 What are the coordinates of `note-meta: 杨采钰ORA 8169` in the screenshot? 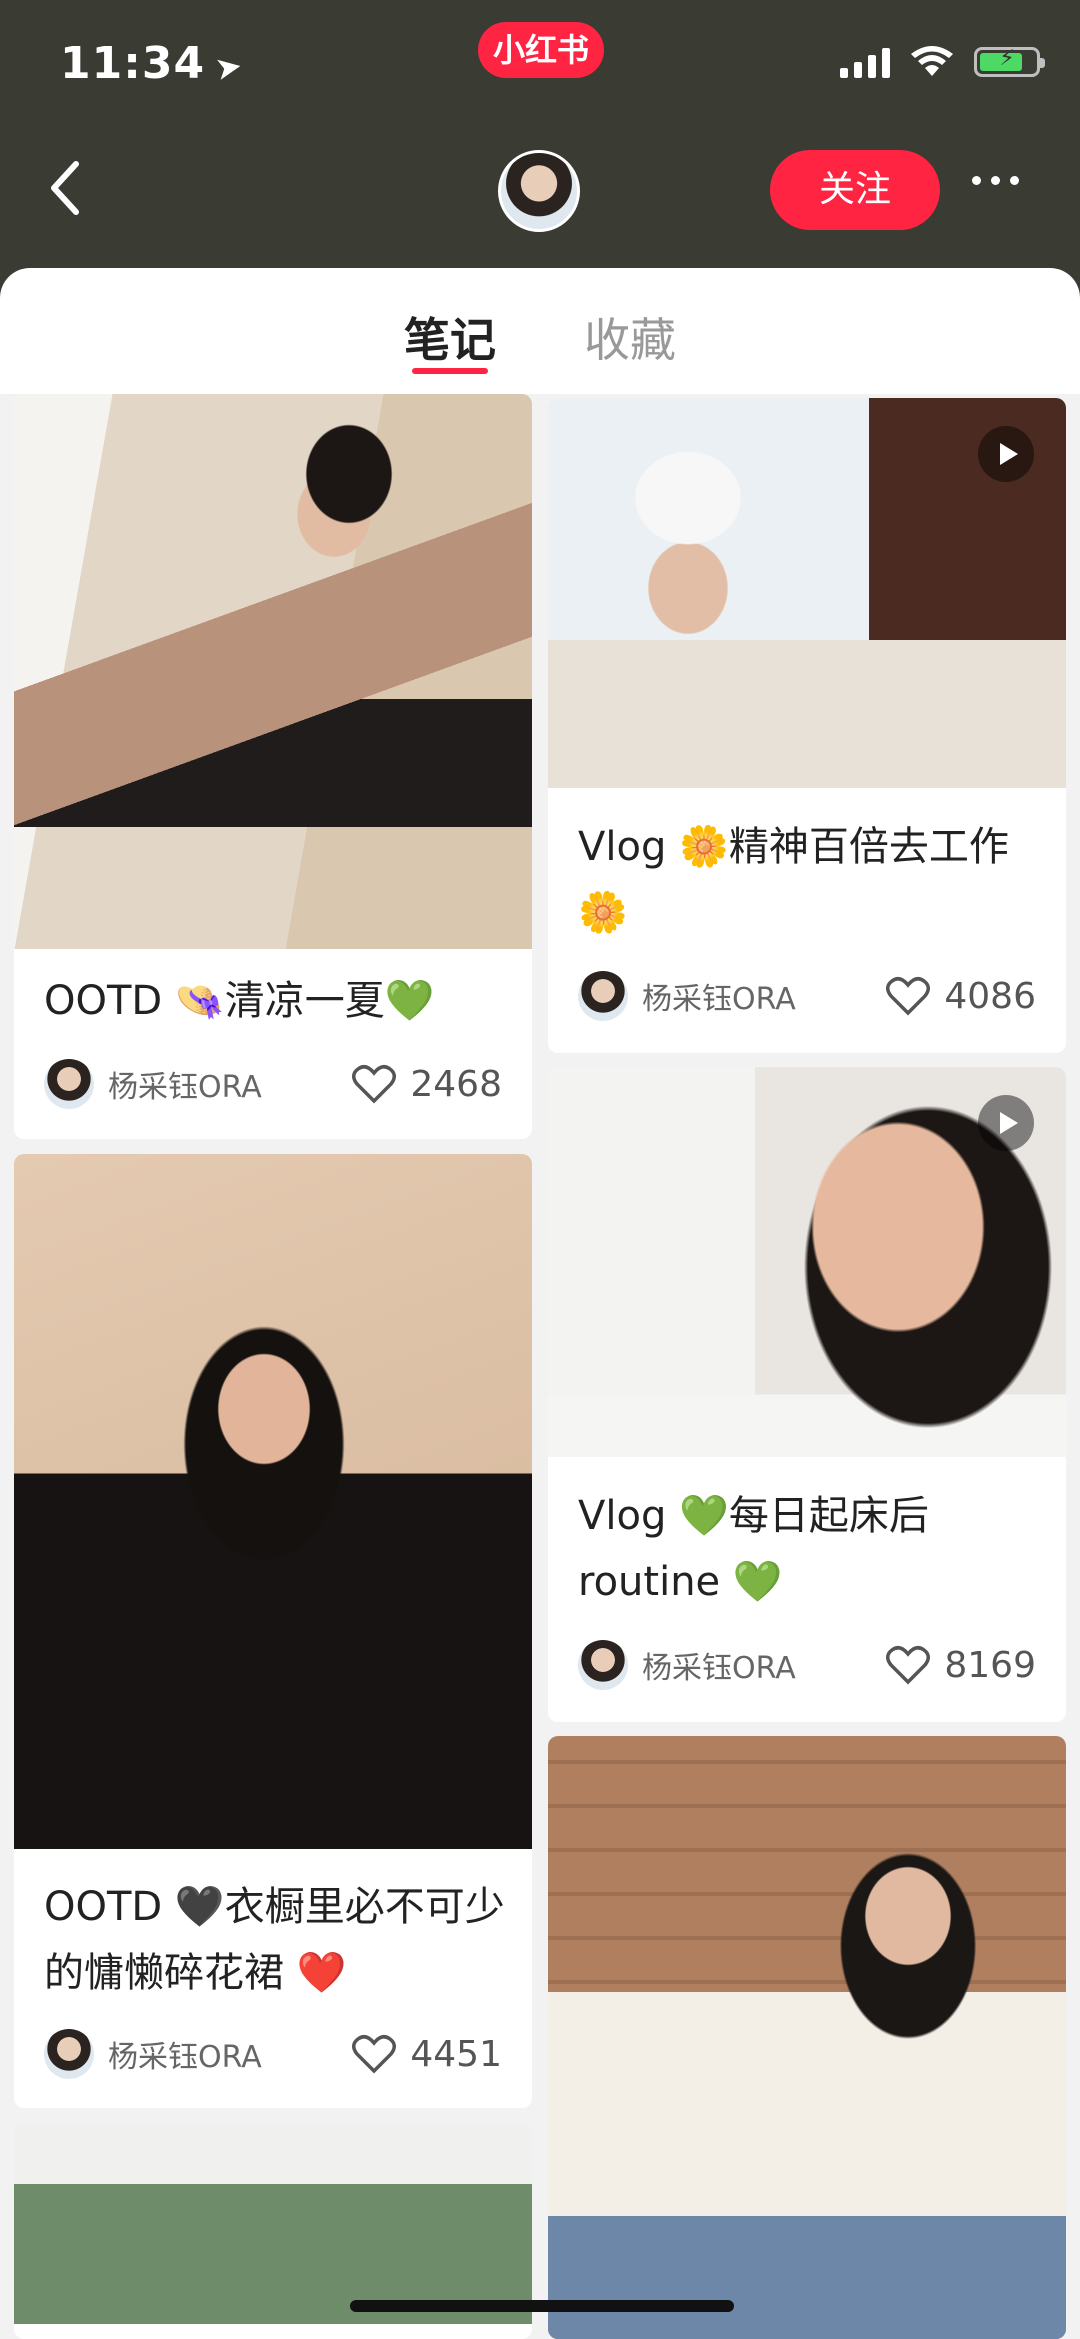 It's located at (807, 1665).